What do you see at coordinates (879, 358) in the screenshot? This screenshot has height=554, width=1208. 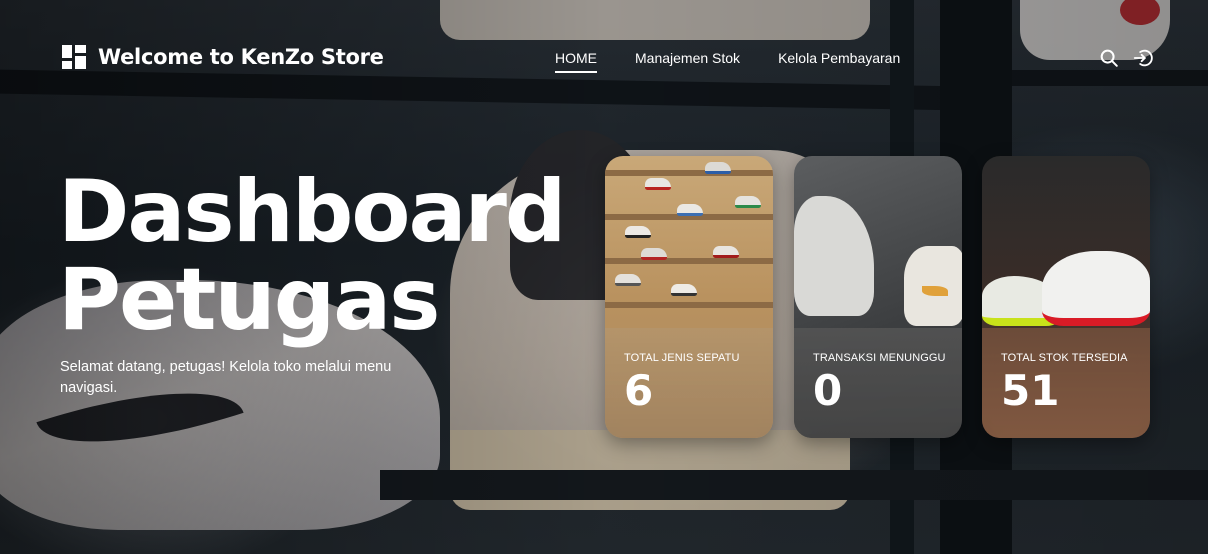 I see `stat-card-label: TRANSAKSI MENUNGGU` at bounding box center [879, 358].